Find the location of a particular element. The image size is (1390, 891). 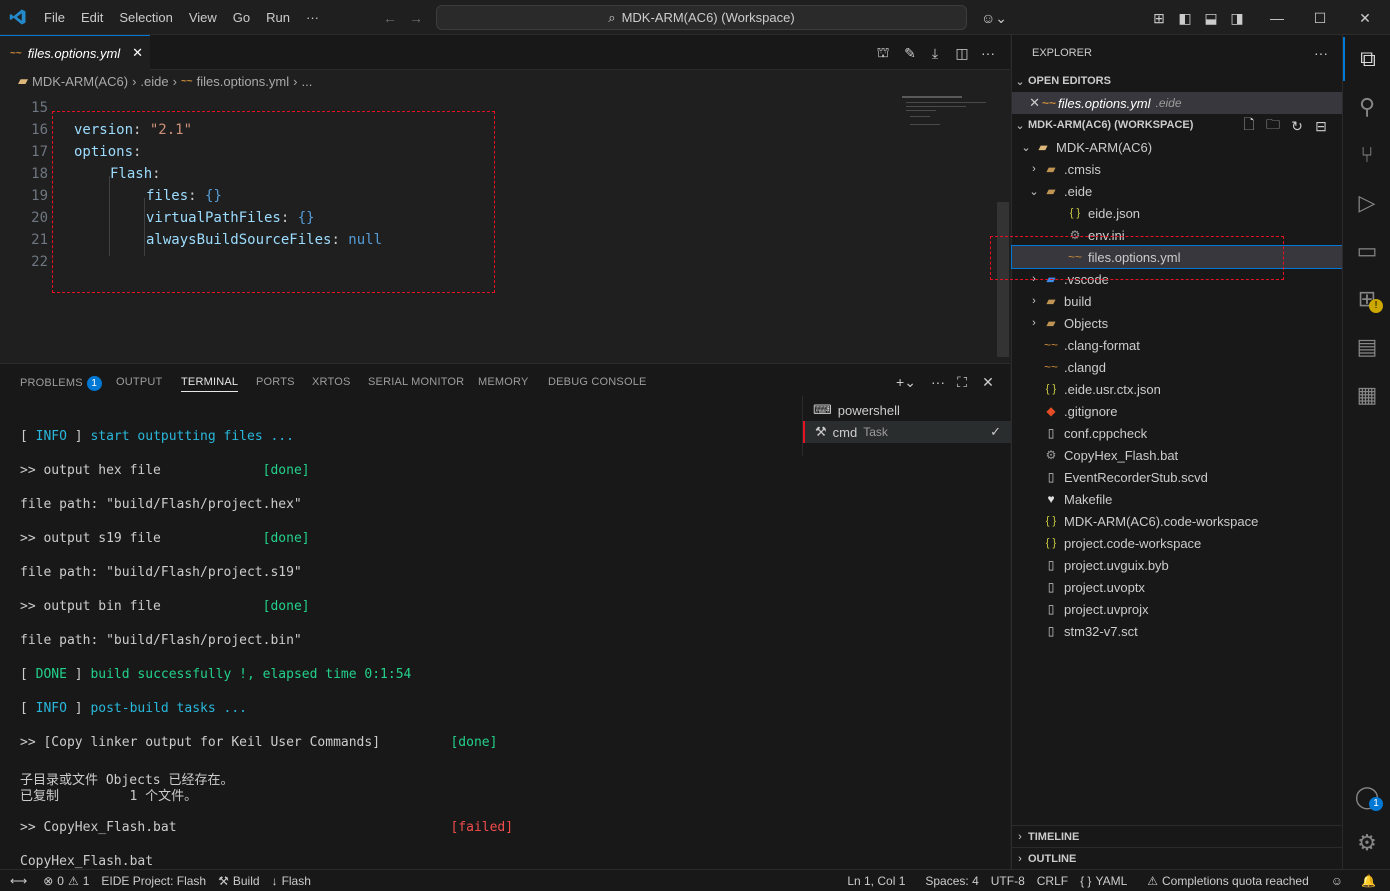

breadcrumb-eide: .eide is located at coordinates (154, 81).